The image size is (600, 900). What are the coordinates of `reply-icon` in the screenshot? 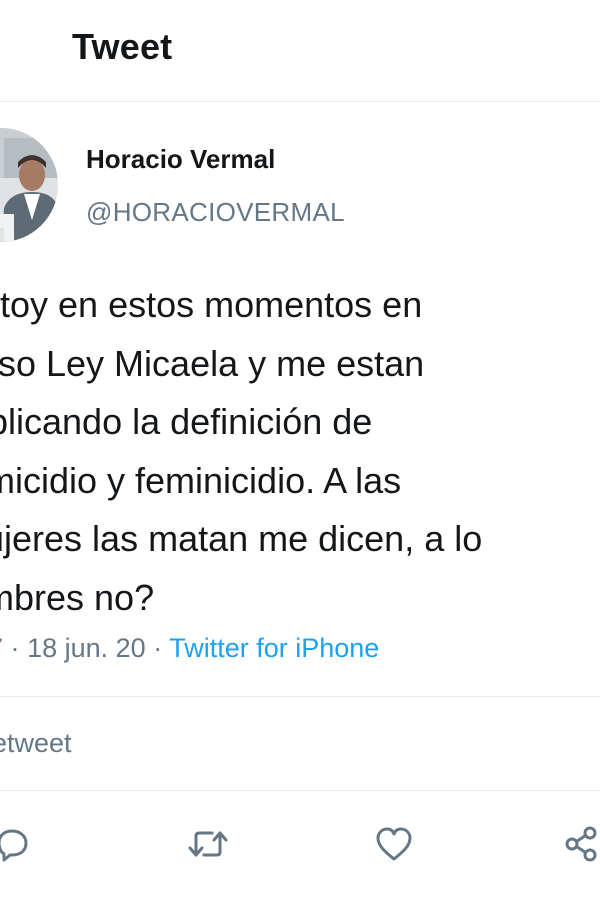 It's located at (14, 845).